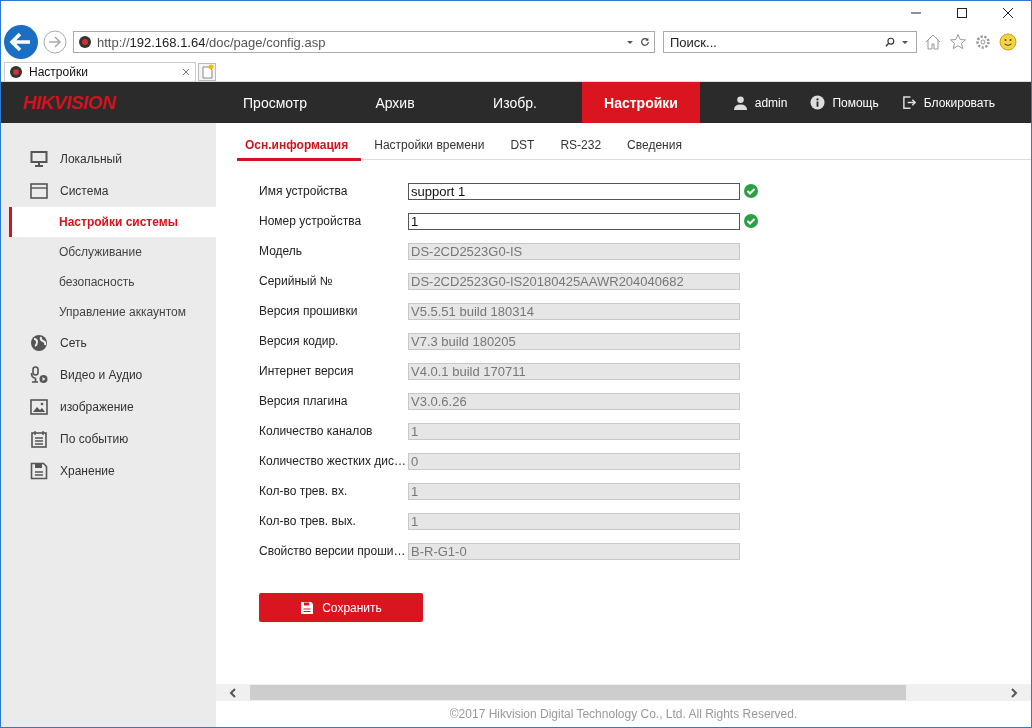  Describe the element at coordinates (296, 281) in the screenshot. I see `field-label: Серийный №` at that location.